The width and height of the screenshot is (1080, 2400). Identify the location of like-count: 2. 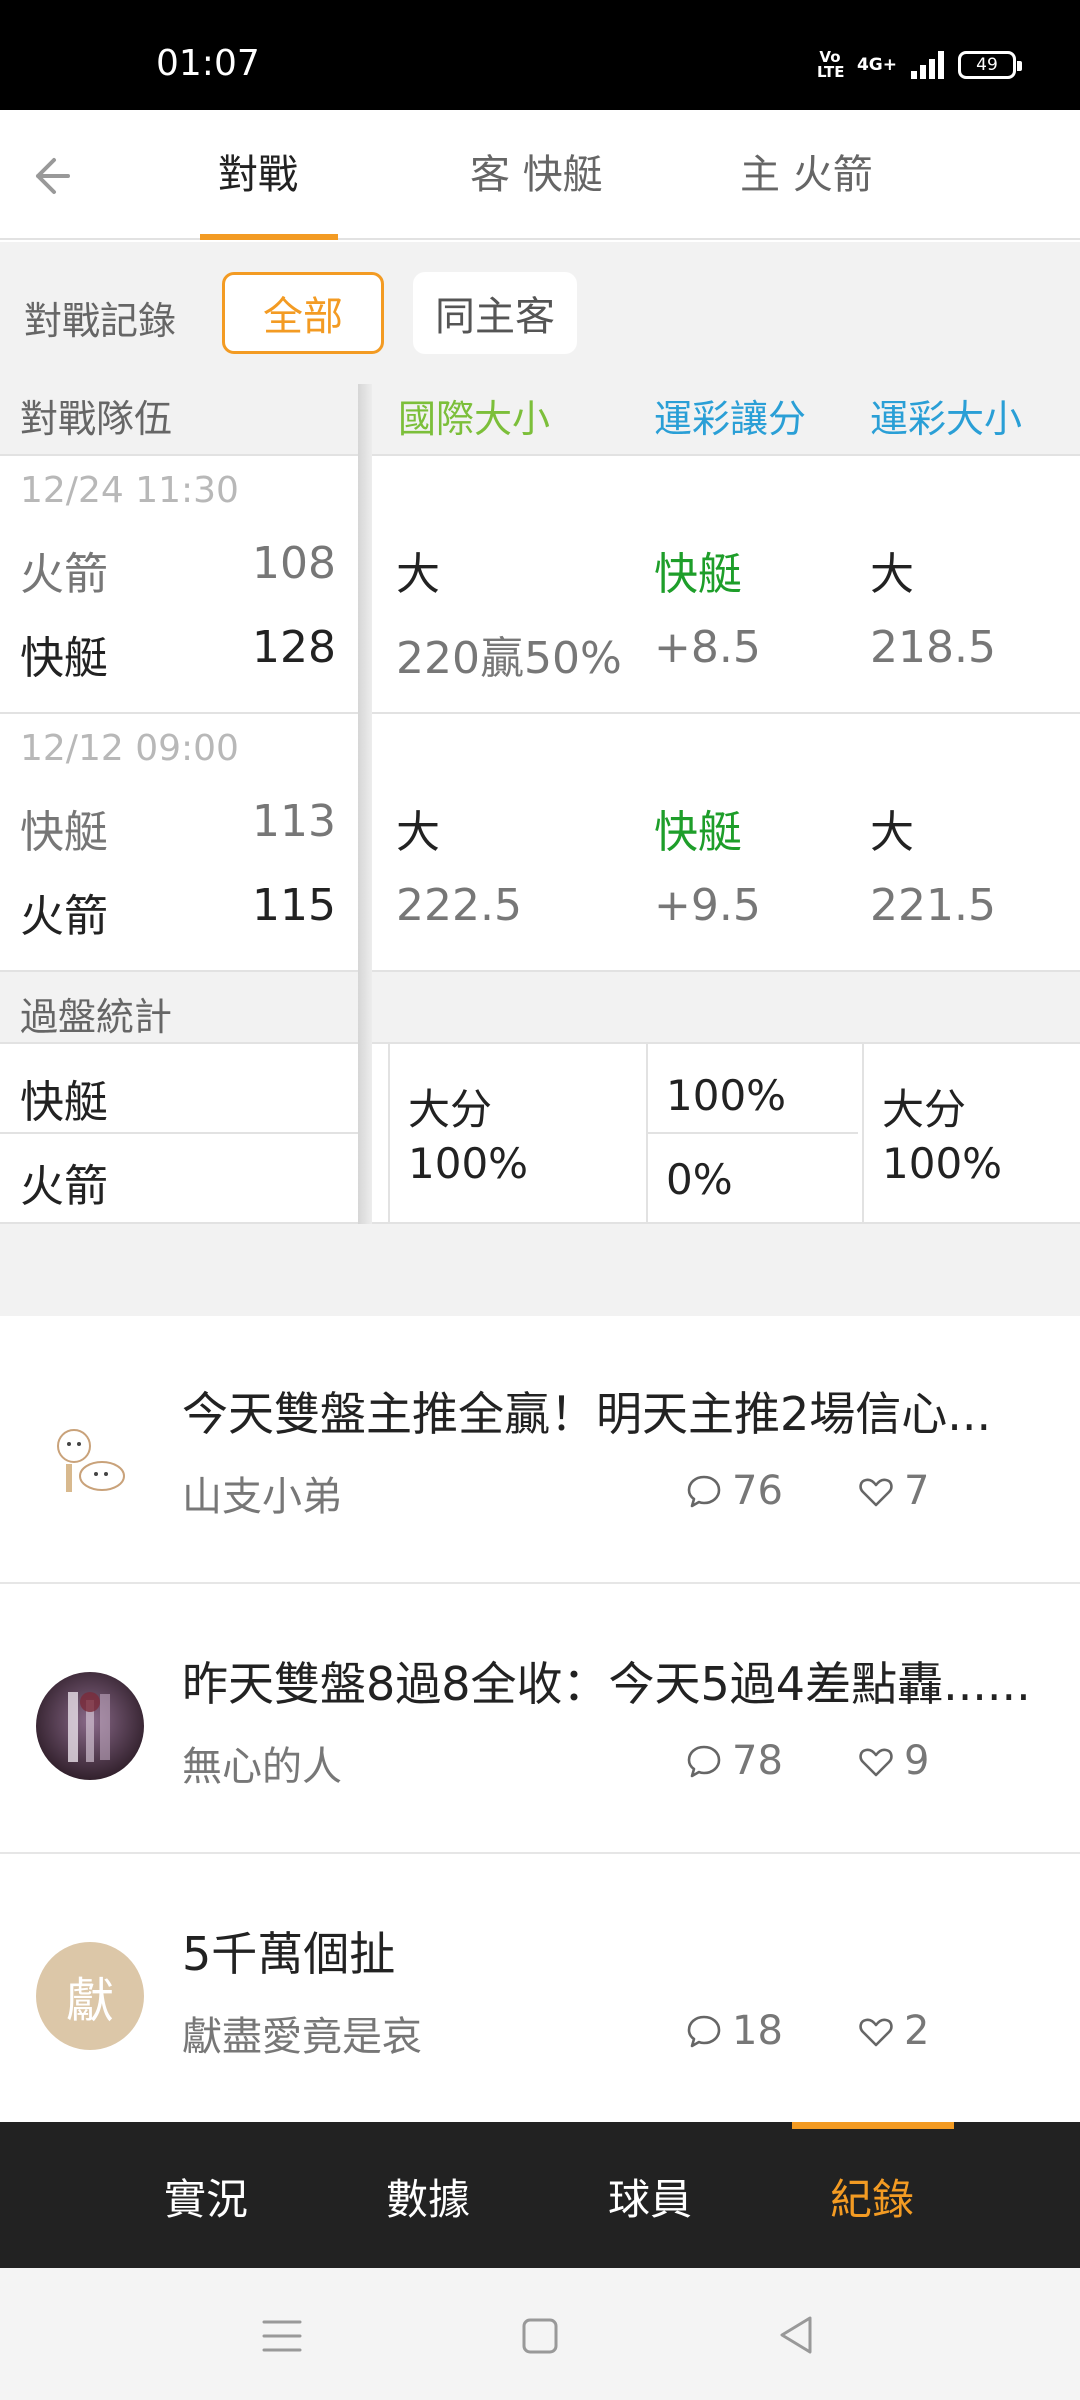
(892, 2031).